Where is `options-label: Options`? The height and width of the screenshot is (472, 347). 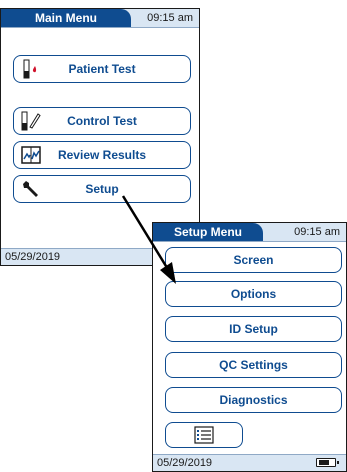 options-label: Options is located at coordinates (253, 294).